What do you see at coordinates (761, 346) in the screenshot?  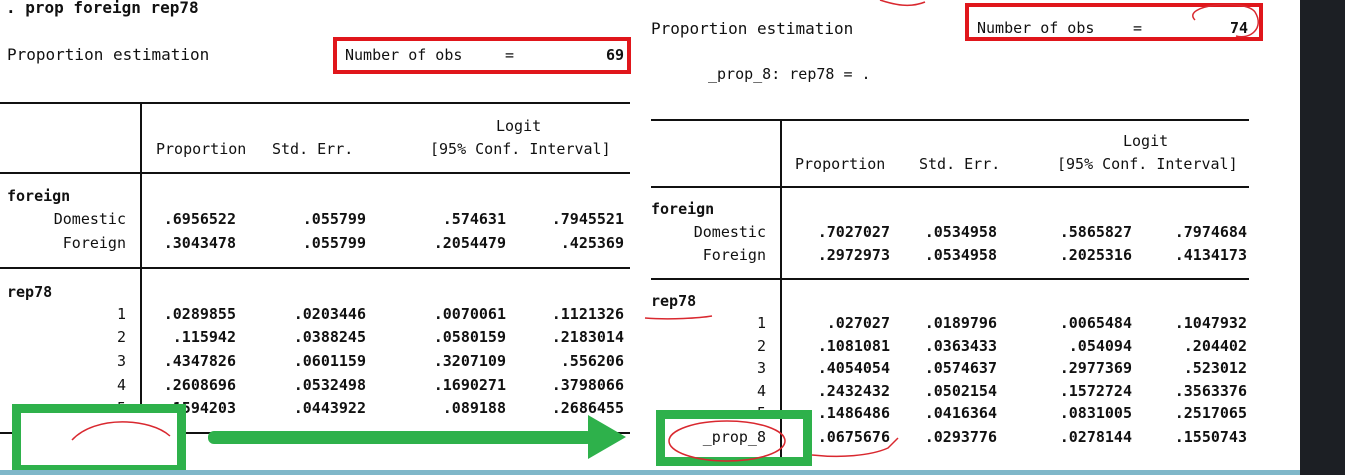 I see `right-row-label: 2` at bounding box center [761, 346].